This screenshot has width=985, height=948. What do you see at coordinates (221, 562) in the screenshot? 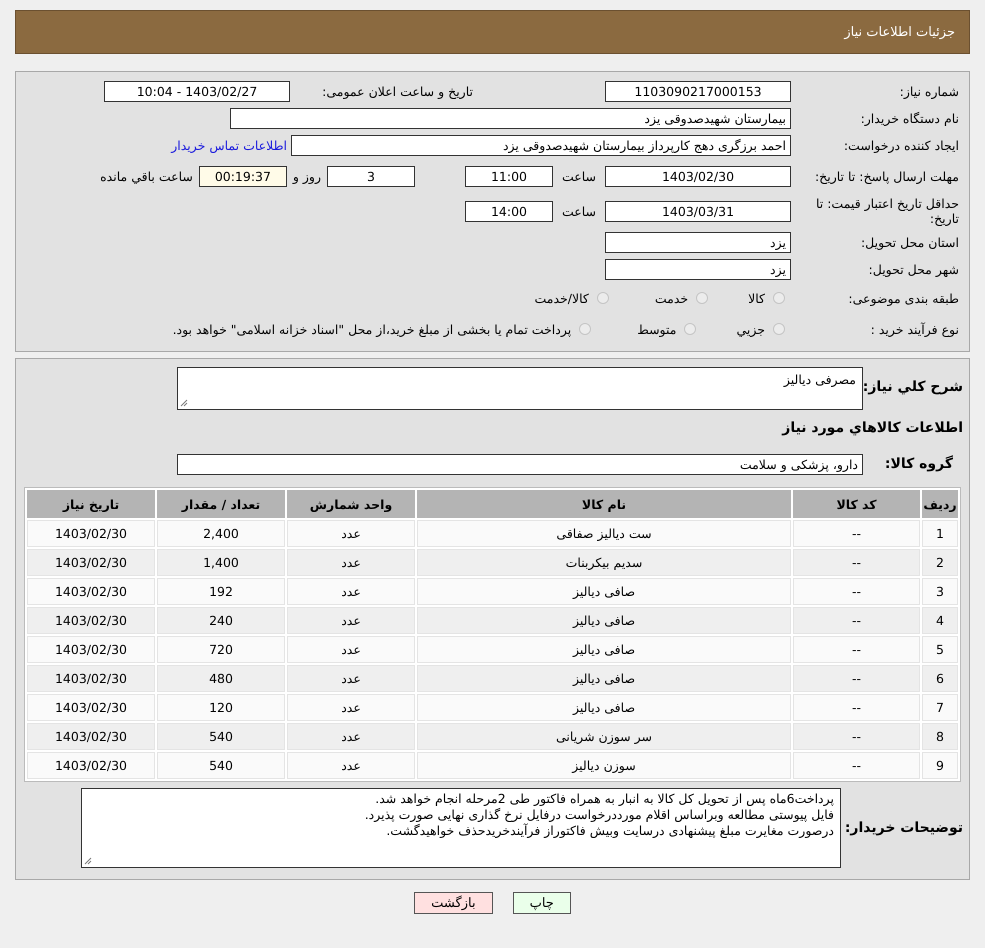
I see `table-cell: 1,400` at bounding box center [221, 562].